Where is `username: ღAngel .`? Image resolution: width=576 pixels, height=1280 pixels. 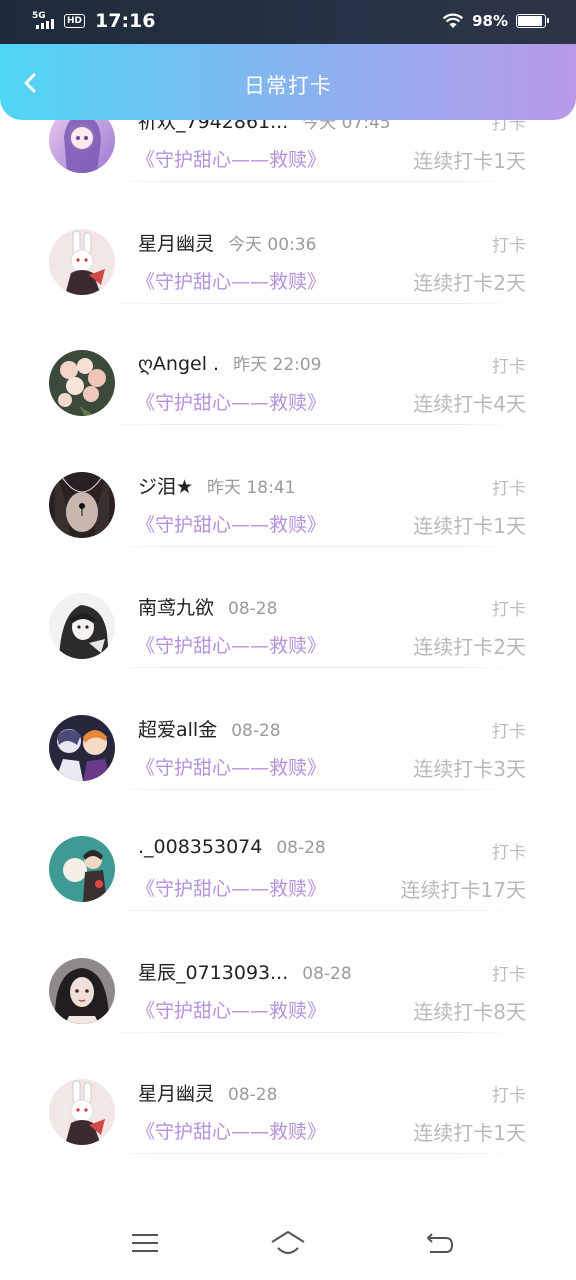
username: ღAngel . is located at coordinates (178, 364).